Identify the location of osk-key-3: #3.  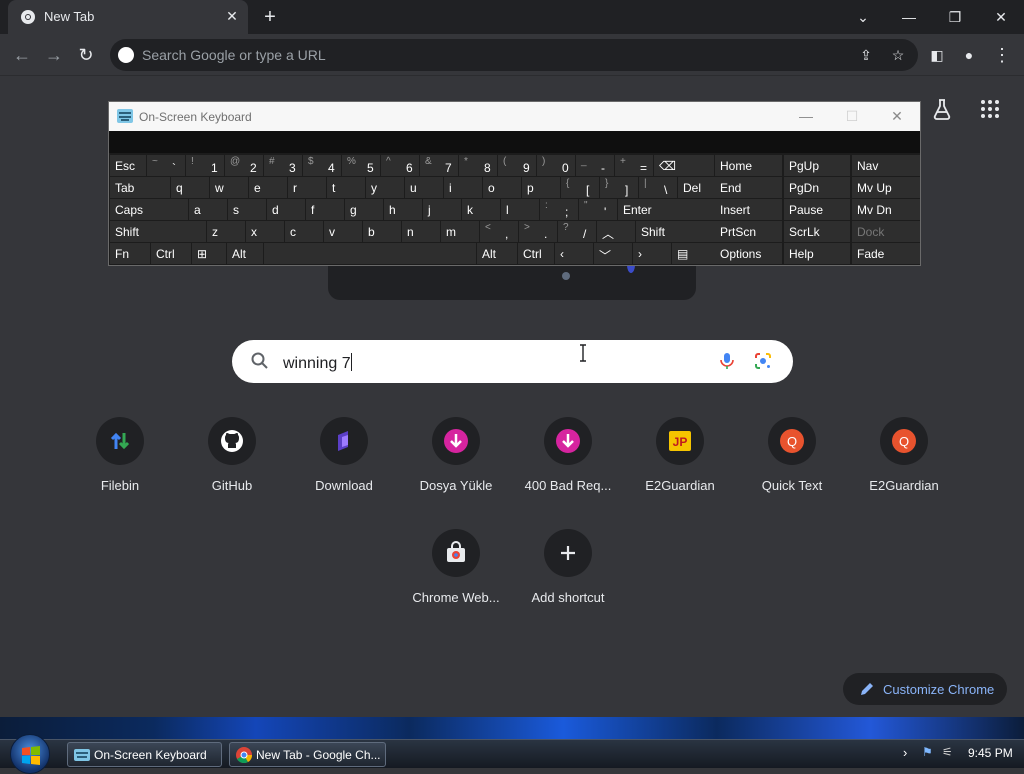
(283, 165).